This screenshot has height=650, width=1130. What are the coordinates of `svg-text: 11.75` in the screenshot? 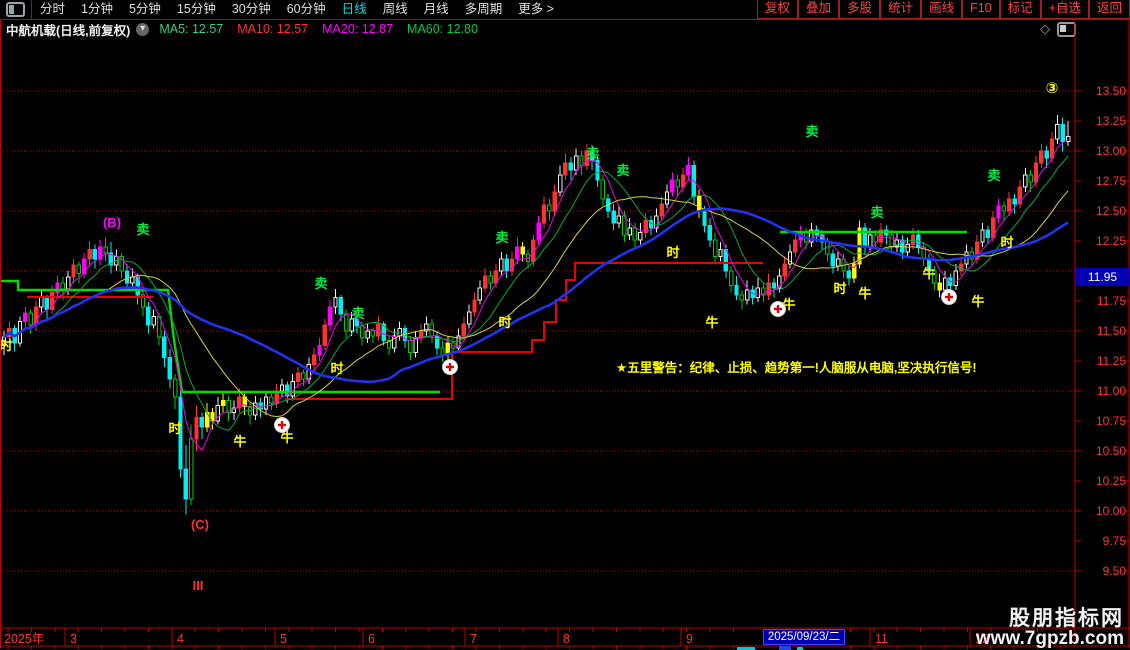 It's located at (1111, 301).